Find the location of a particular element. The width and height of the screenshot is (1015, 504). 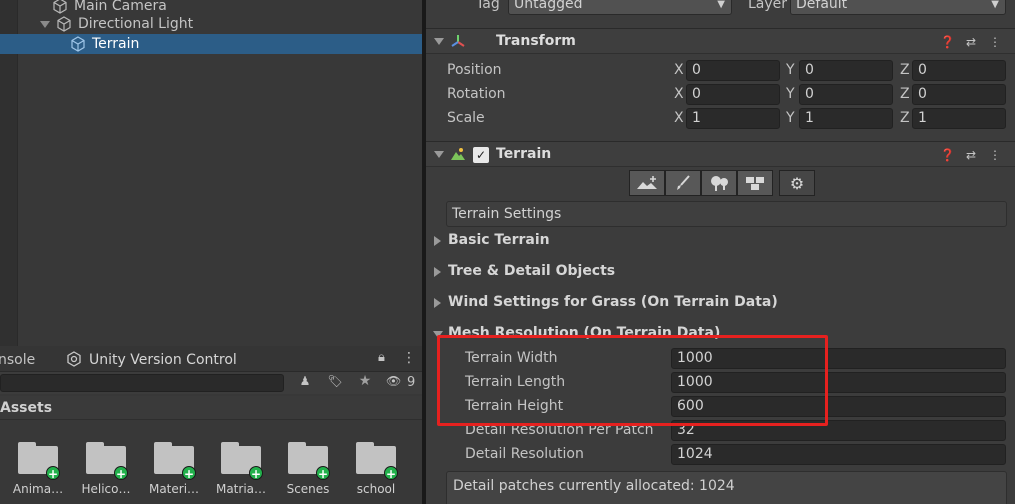

terrain-height-field: 600 is located at coordinates (838, 406).